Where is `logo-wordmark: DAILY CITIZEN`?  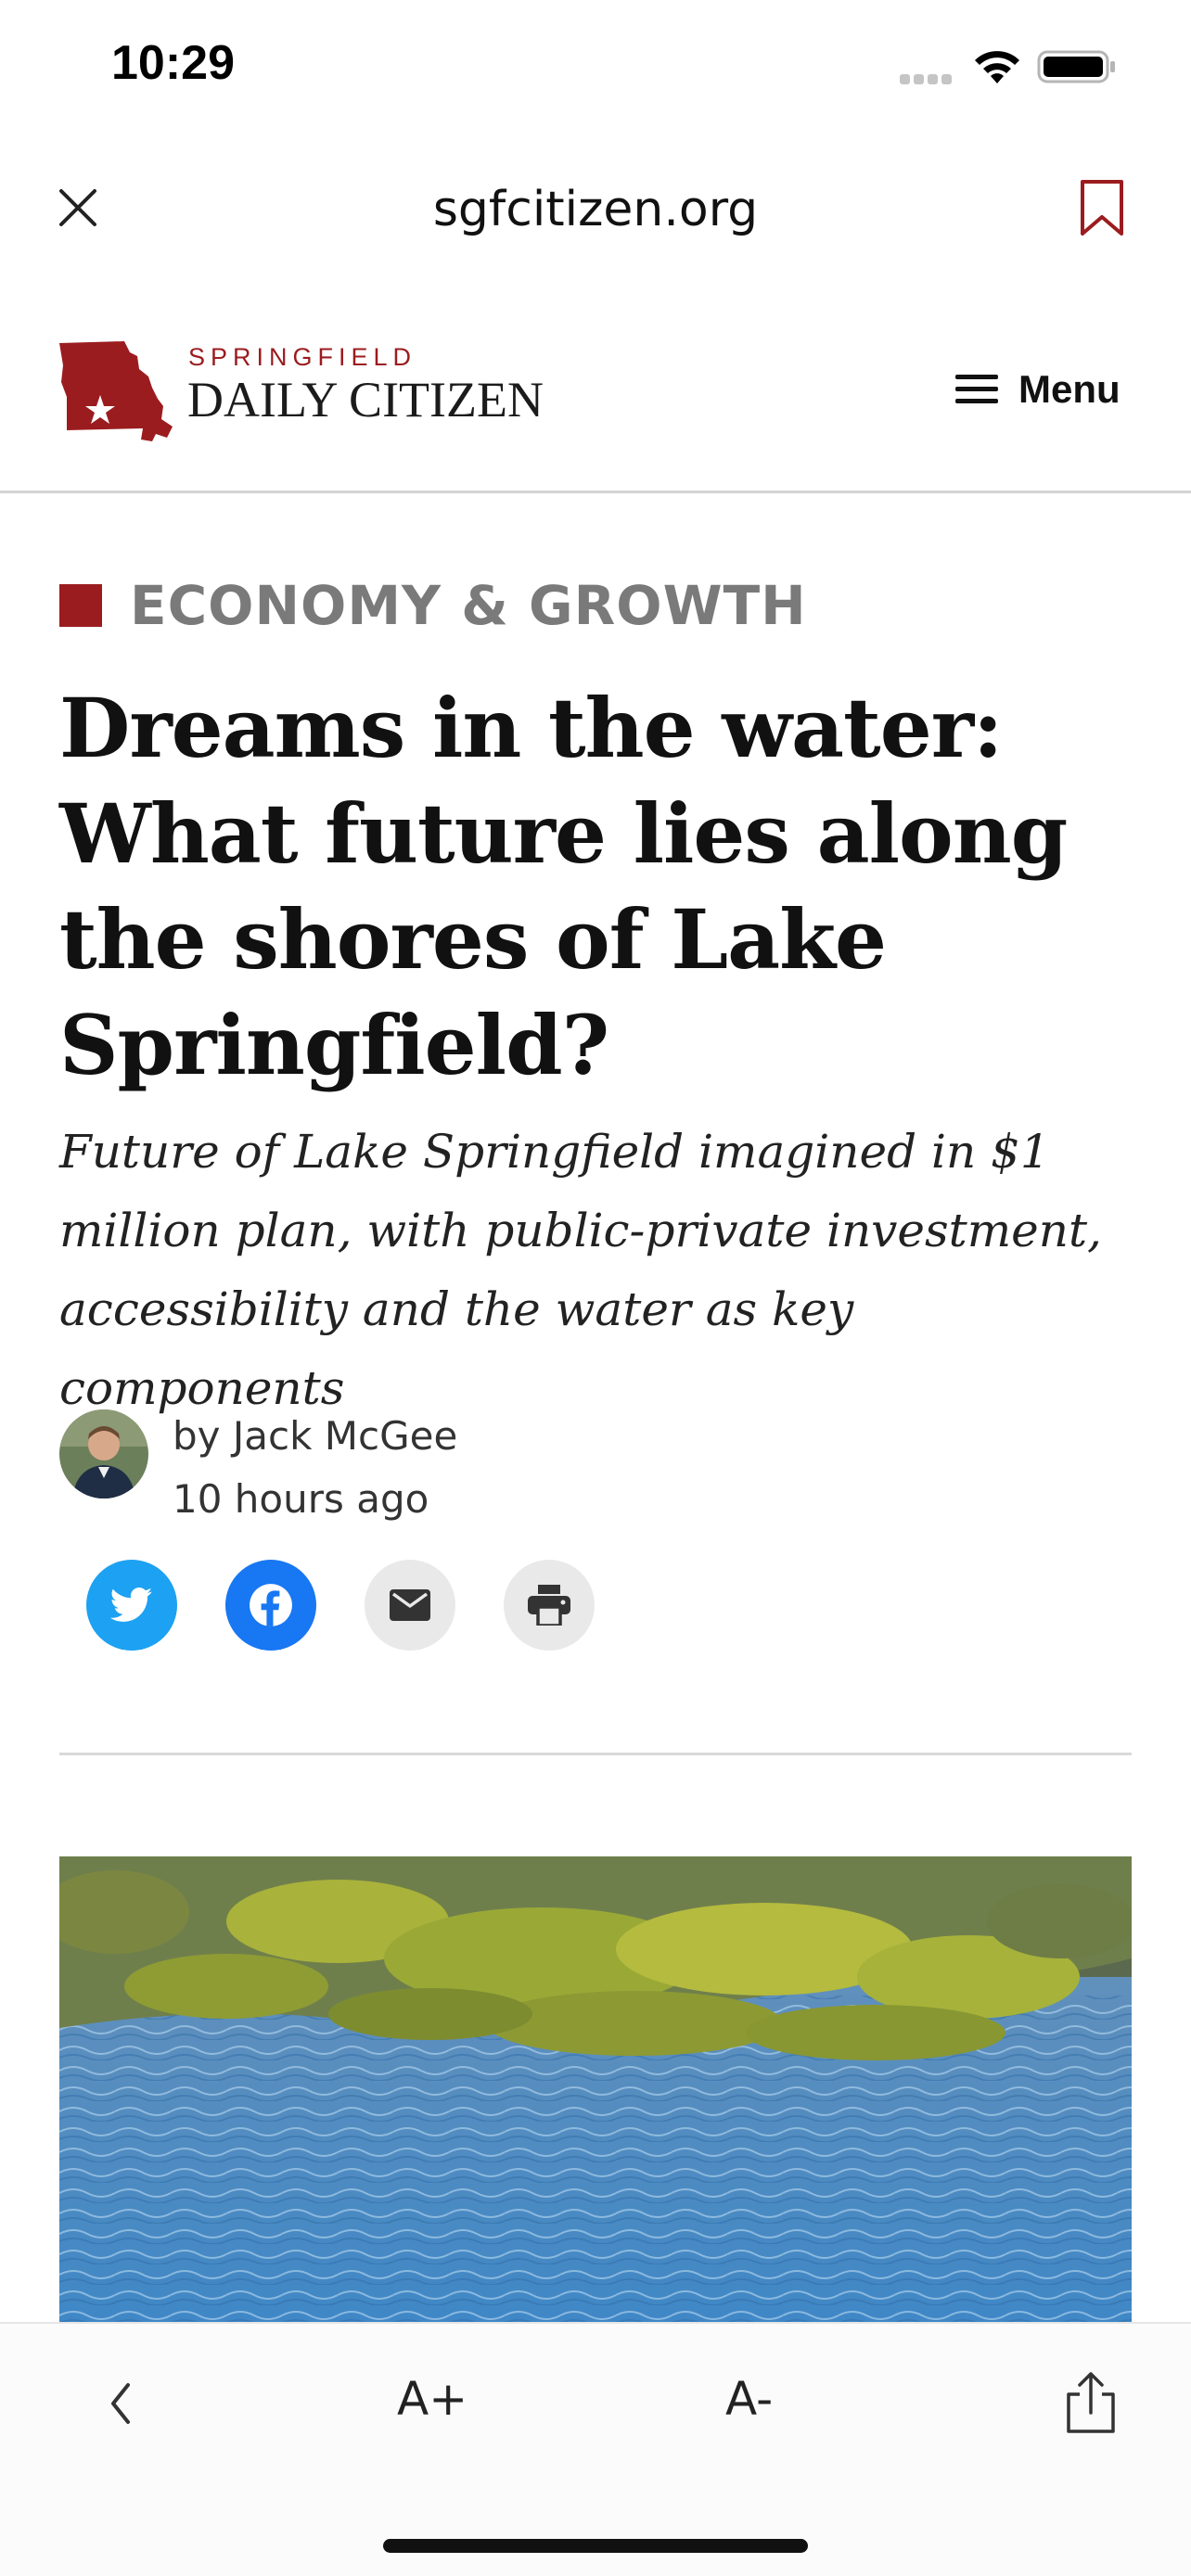
logo-wordmark: DAILY CITIZEN is located at coordinates (365, 400).